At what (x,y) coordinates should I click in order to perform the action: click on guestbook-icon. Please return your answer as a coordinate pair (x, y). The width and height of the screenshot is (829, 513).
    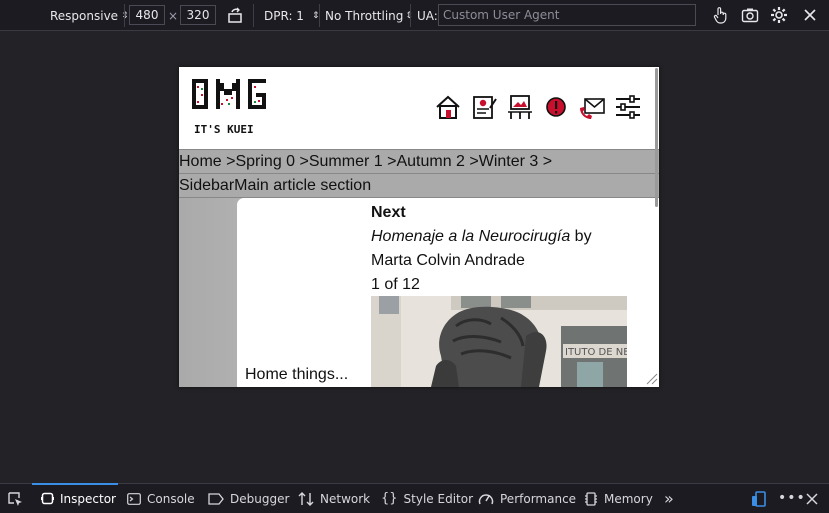
    Looking at the image, I should click on (484, 107).